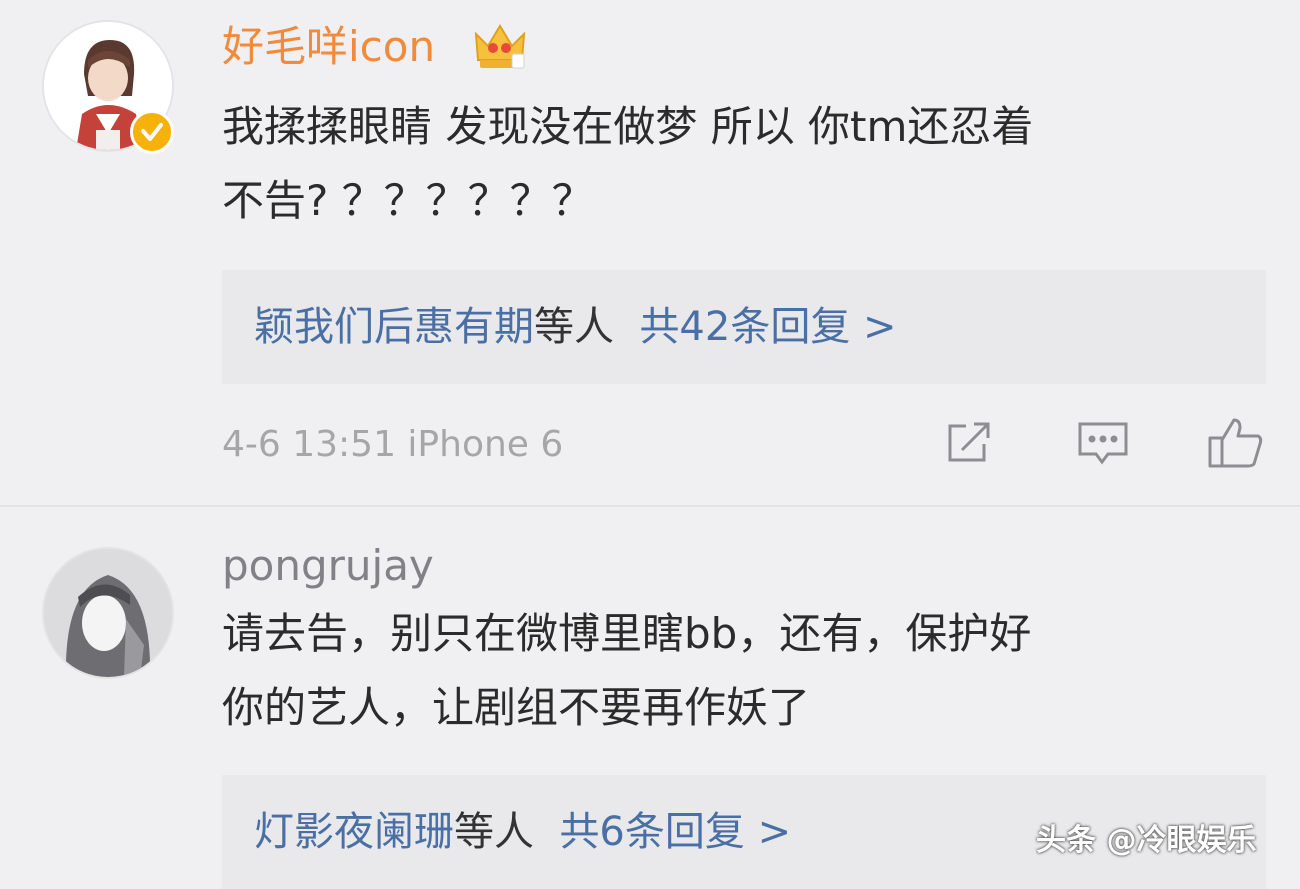 The height and width of the screenshot is (889, 1300). Describe the element at coordinates (628, 126) in the screenshot. I see `comment-text-line: 我揉揉眼睛 发现没在做梦 所以 你tm还忍着` at that location.